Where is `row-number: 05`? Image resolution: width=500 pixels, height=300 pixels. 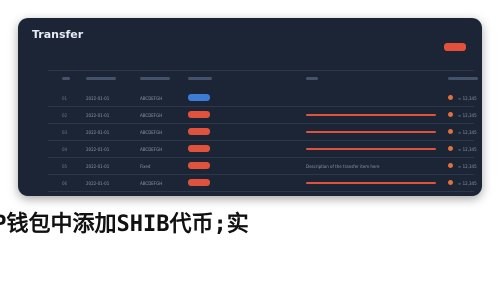 row-number: 05 is located at coordinates (65, 166).